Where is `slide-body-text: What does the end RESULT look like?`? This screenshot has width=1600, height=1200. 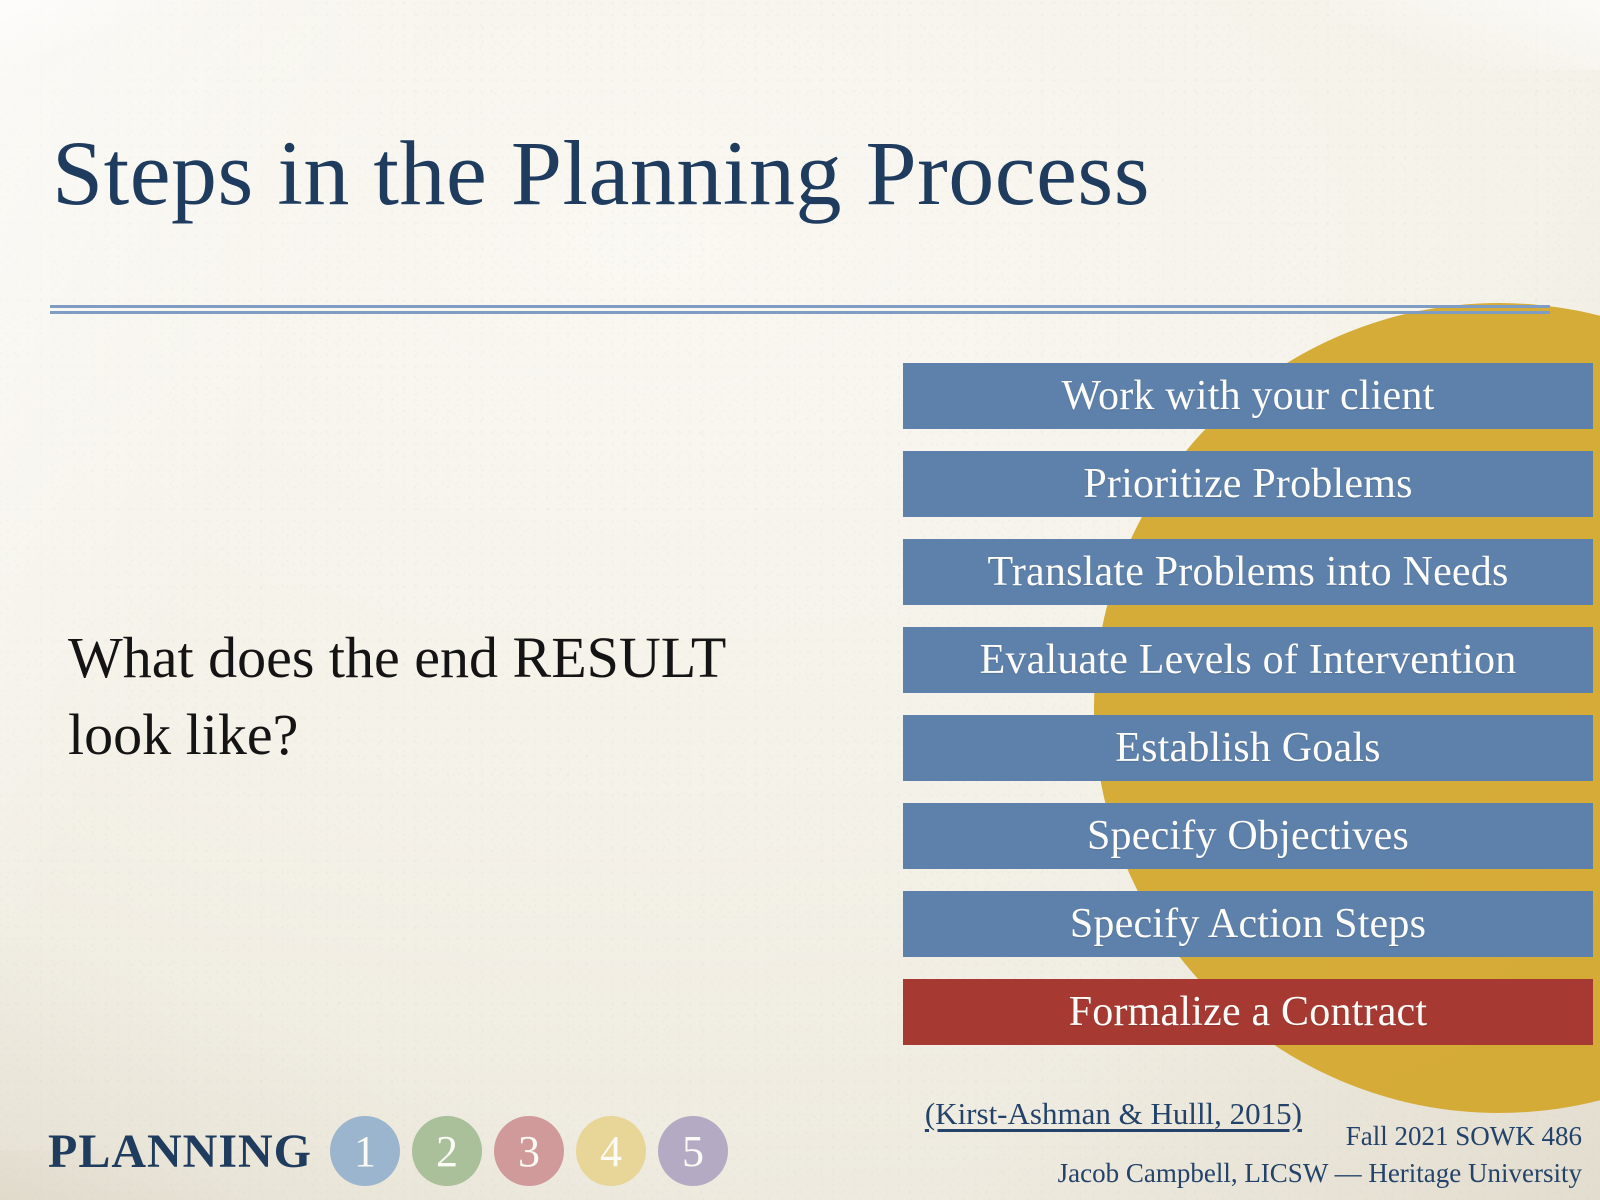 slide-body-text: What does the end RESULT look like? is located at coordinates (397, 696).